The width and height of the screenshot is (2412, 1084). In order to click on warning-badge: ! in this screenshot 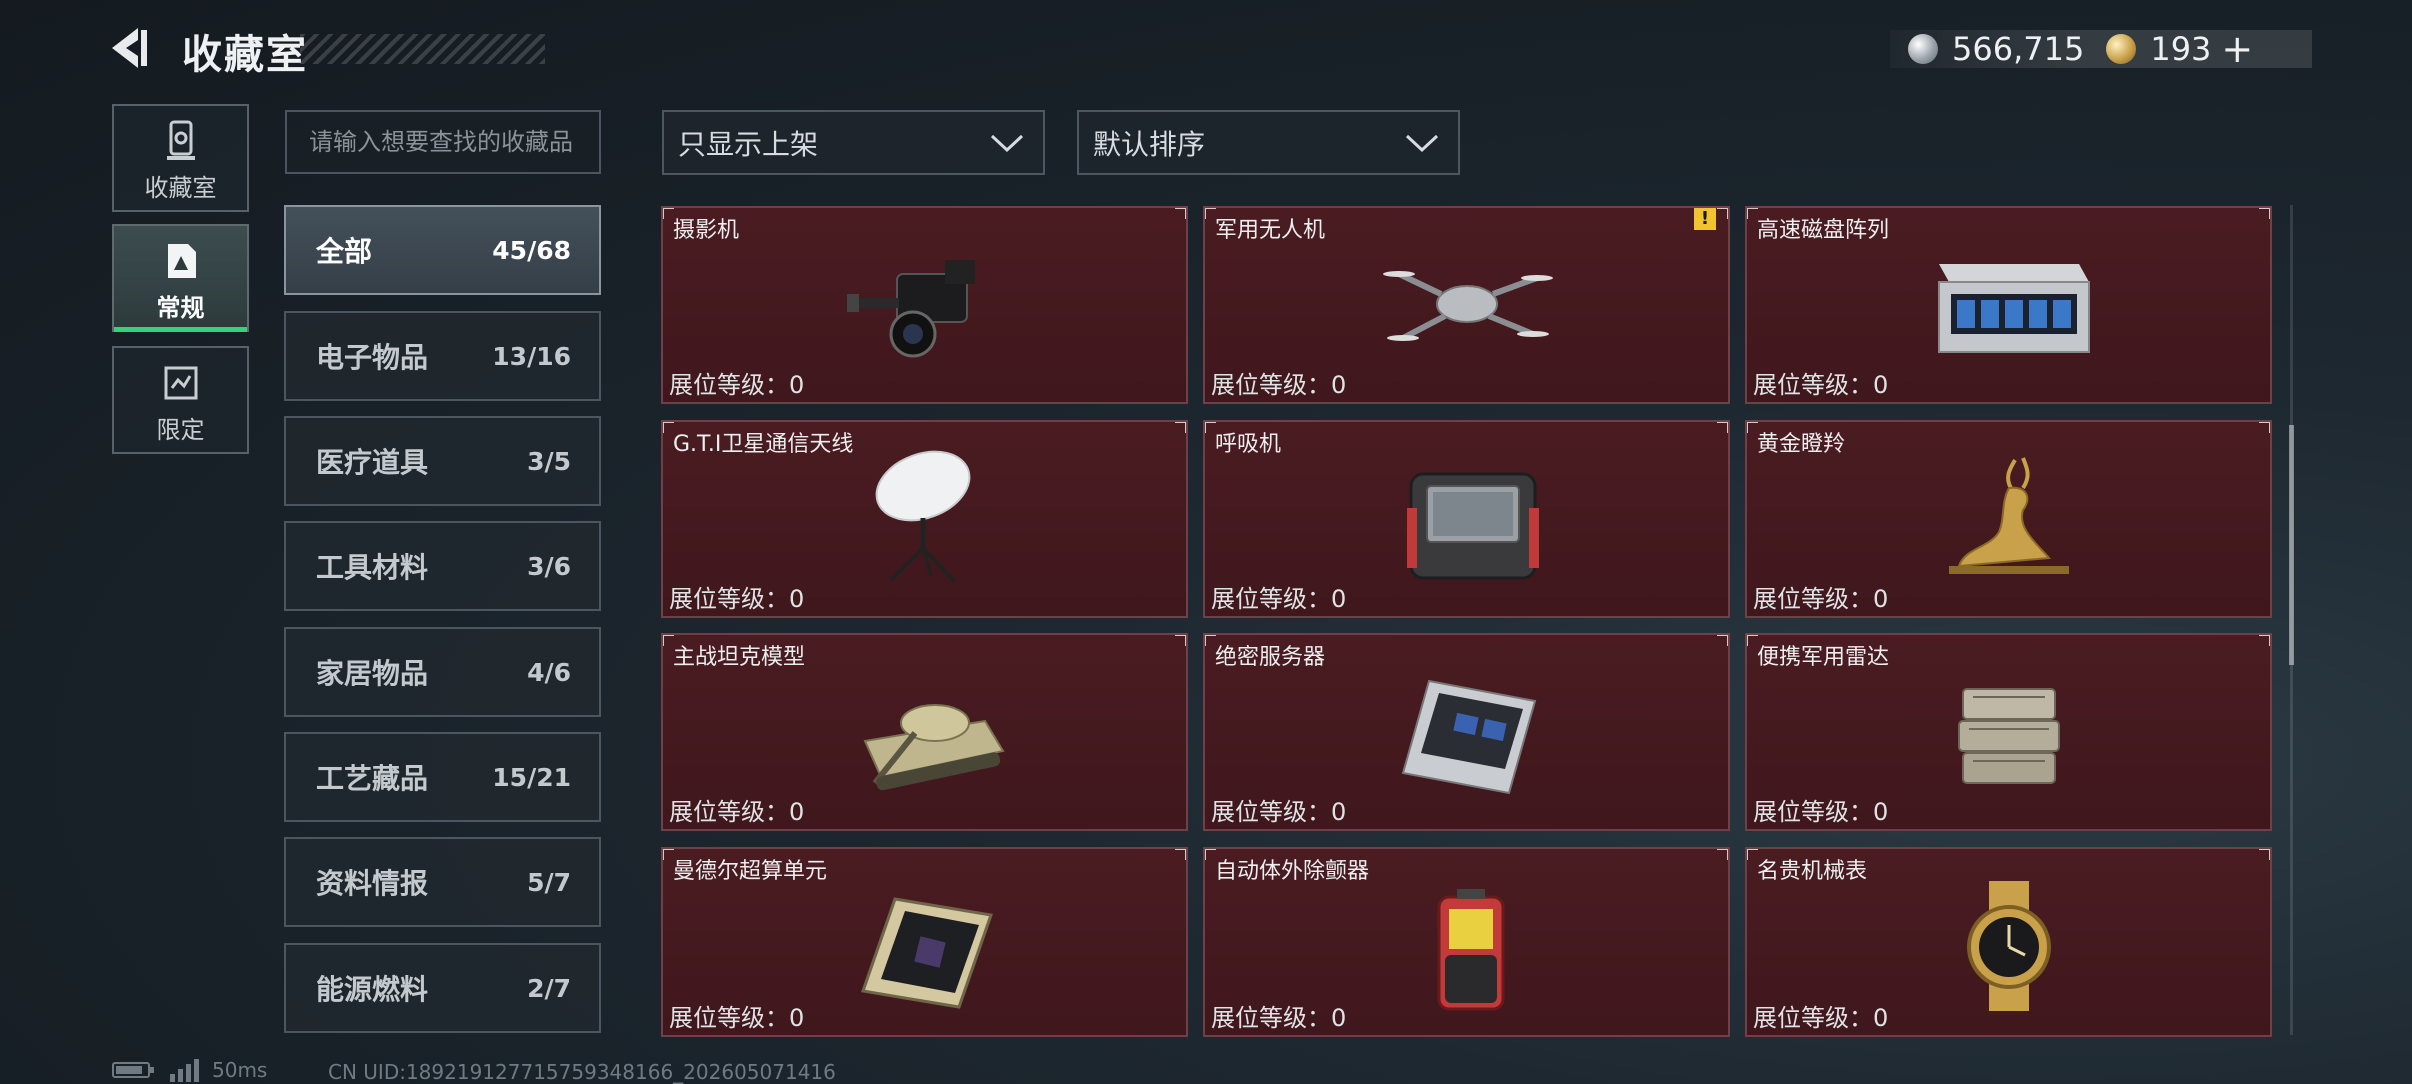, I will do `click(1705, 219)`.